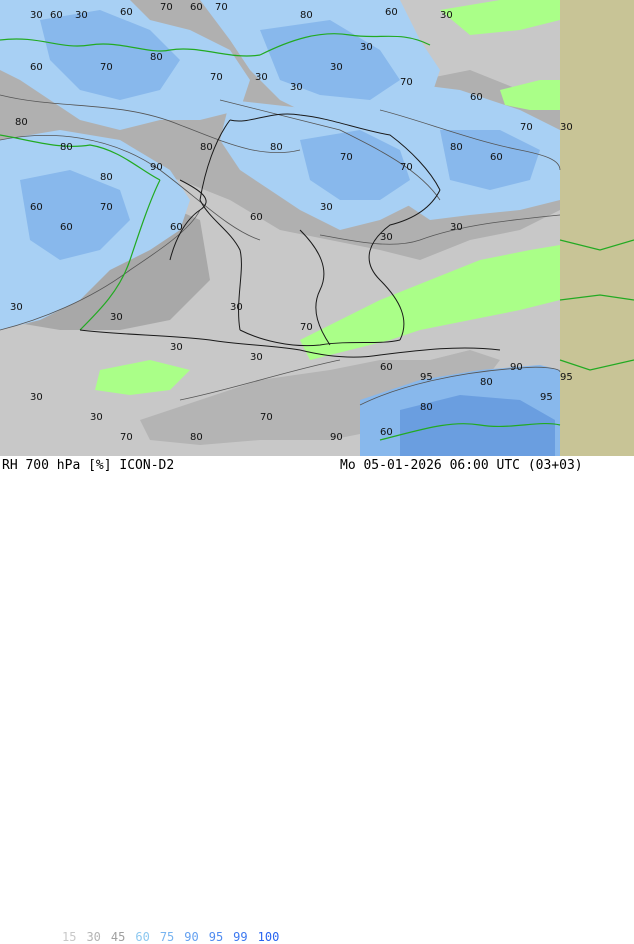 The image size is (634, 944). I want to click on legend-item: 30, so click(93, 937).